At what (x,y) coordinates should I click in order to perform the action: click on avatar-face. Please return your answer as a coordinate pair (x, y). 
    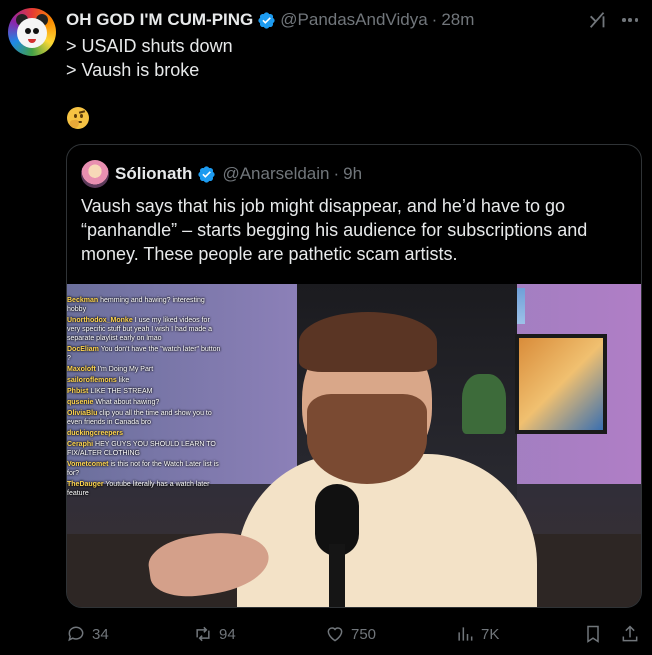
    Looking at the image, I should click on (32, 33).